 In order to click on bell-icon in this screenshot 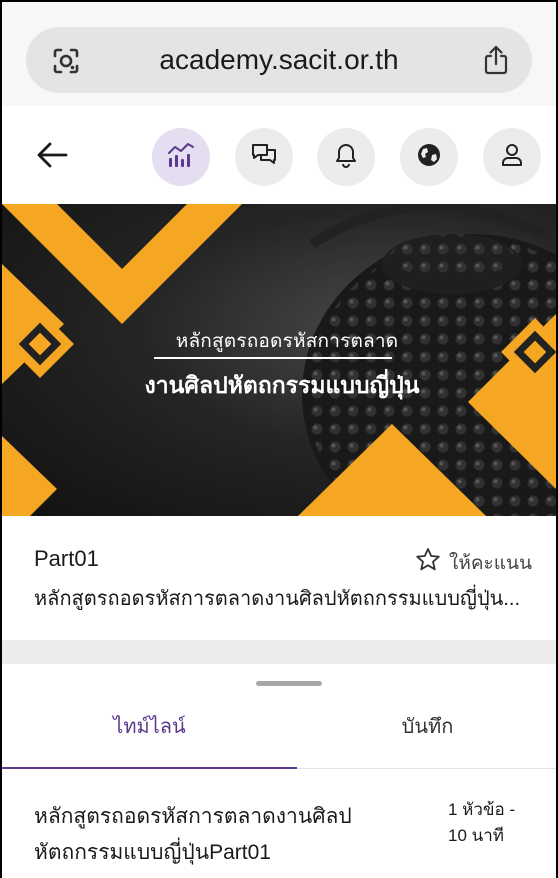, I will do `click(346, 157)`.